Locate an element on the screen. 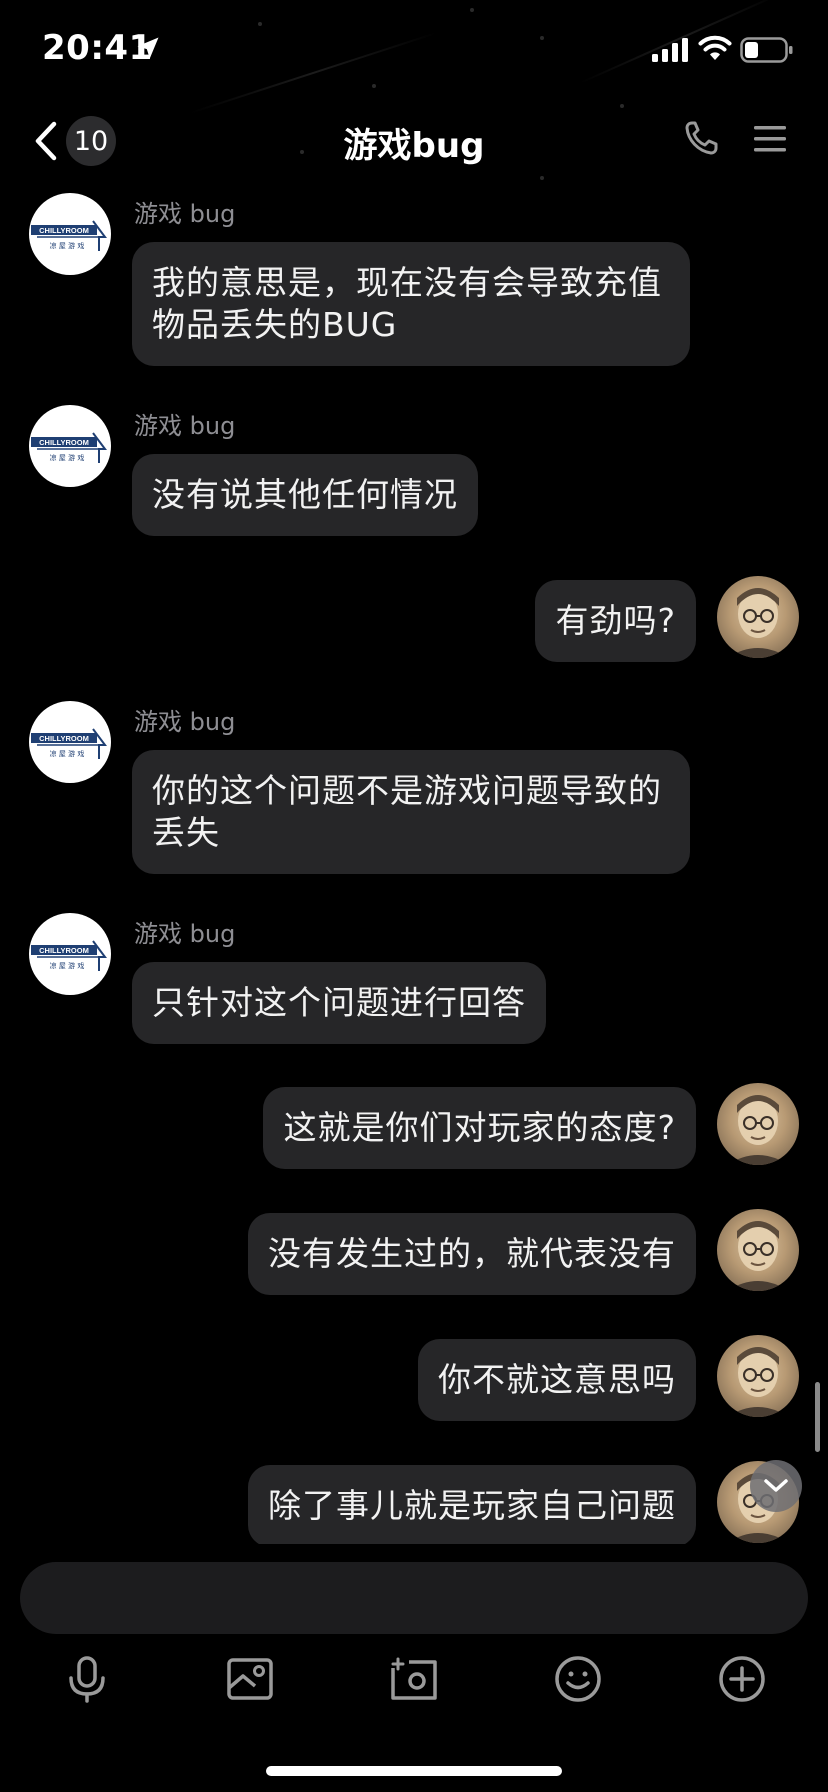  message-line: 你的这个问题不是游戏问题导致的 is located at coordinates (407, 790).